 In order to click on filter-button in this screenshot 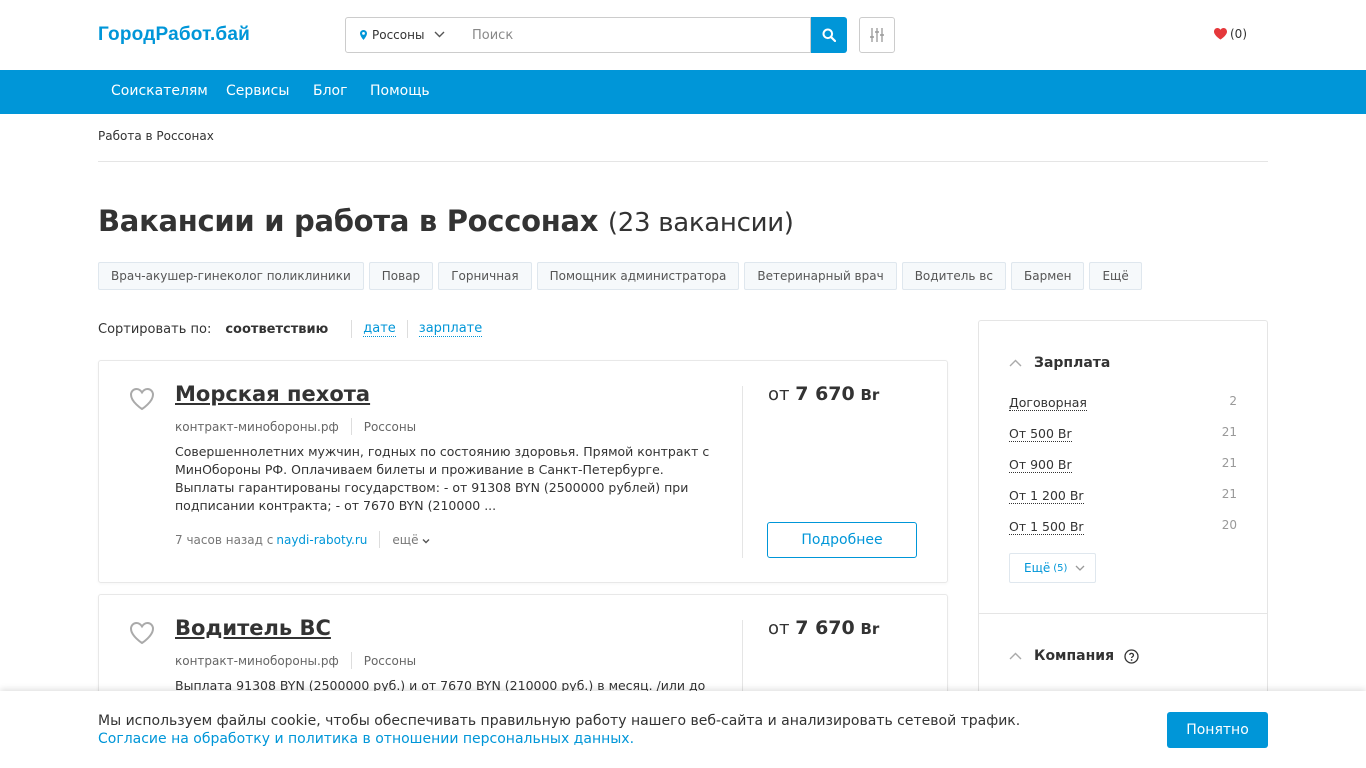, I will do `click(877, 35)`.